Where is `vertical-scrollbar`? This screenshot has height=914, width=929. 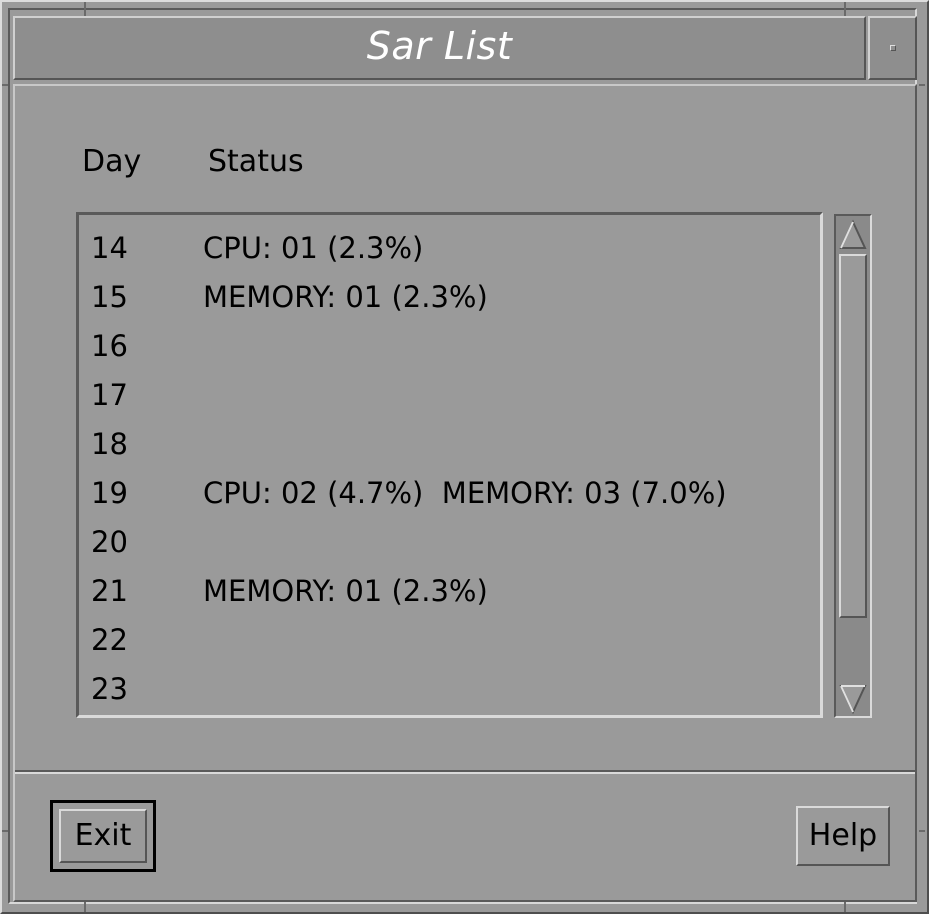
vertical-scrollbar is located at coordinates (853, 466).